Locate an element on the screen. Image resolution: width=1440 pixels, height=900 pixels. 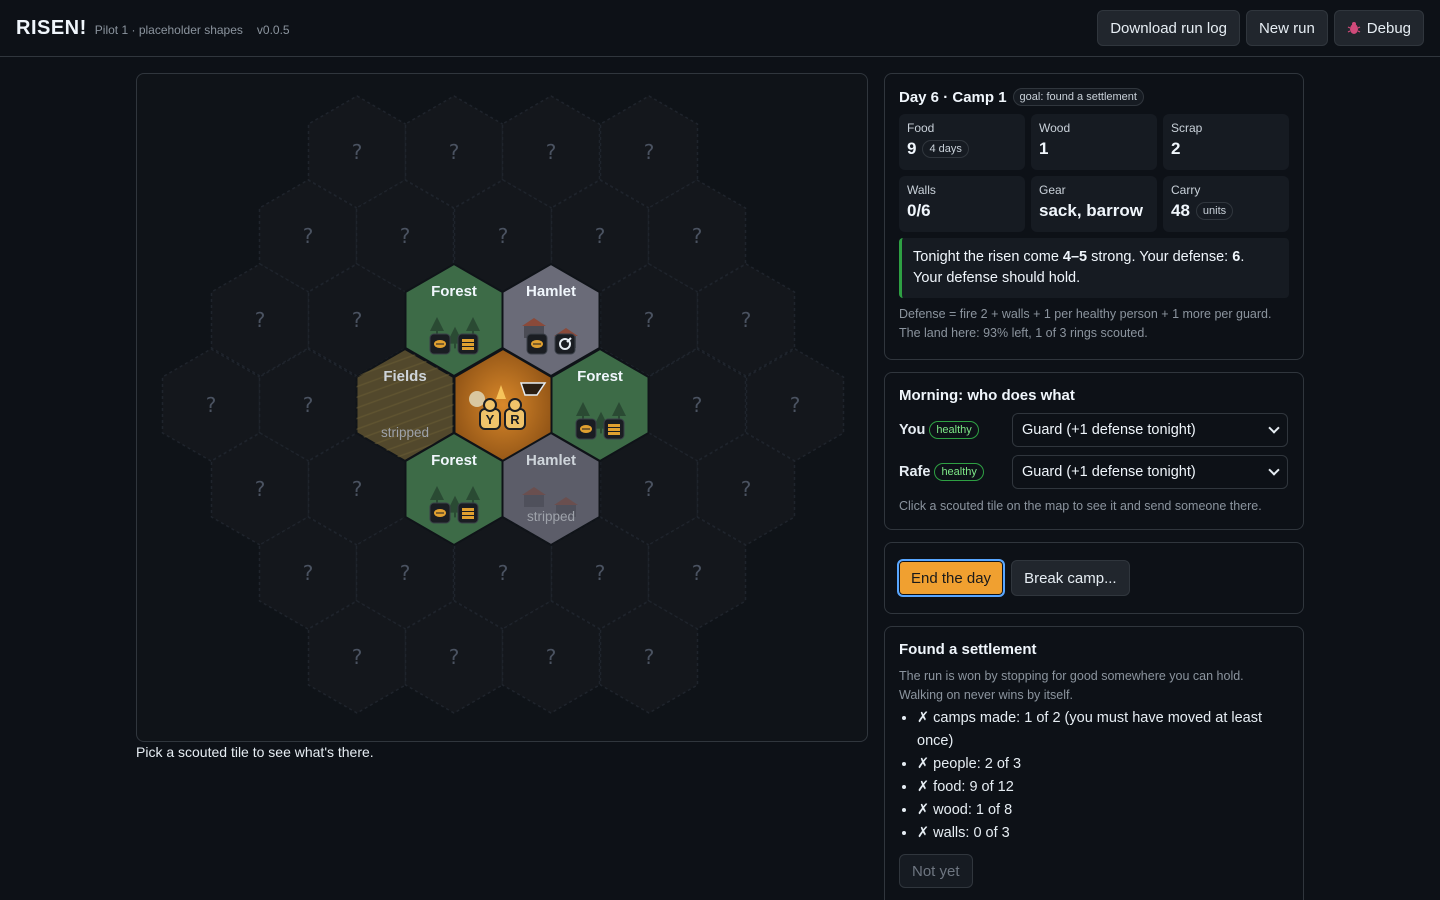
chevron-down-icon is located at coordinates (1274, 428).